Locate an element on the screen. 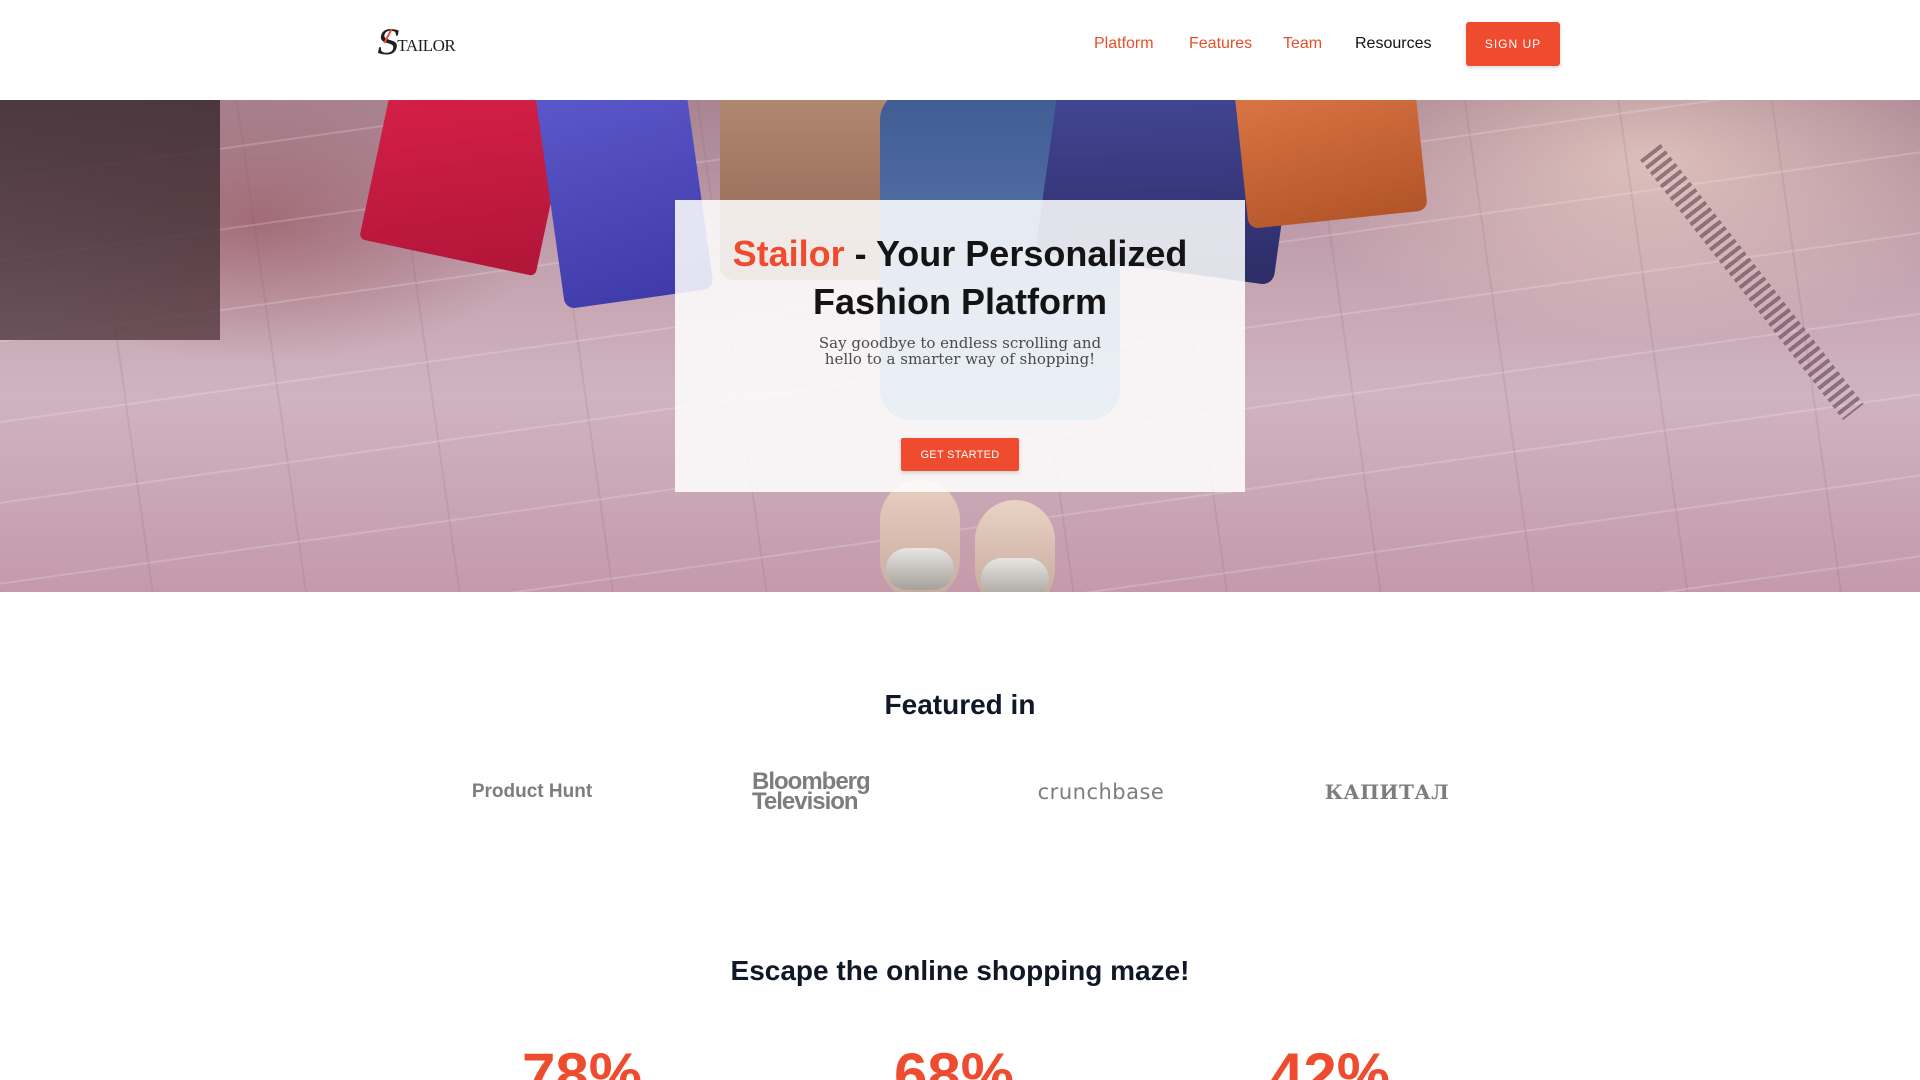 This screenshot has height=1080, width=1920. kapital-logo: КАПИТАЛ is located at coordinates (1387, 792).